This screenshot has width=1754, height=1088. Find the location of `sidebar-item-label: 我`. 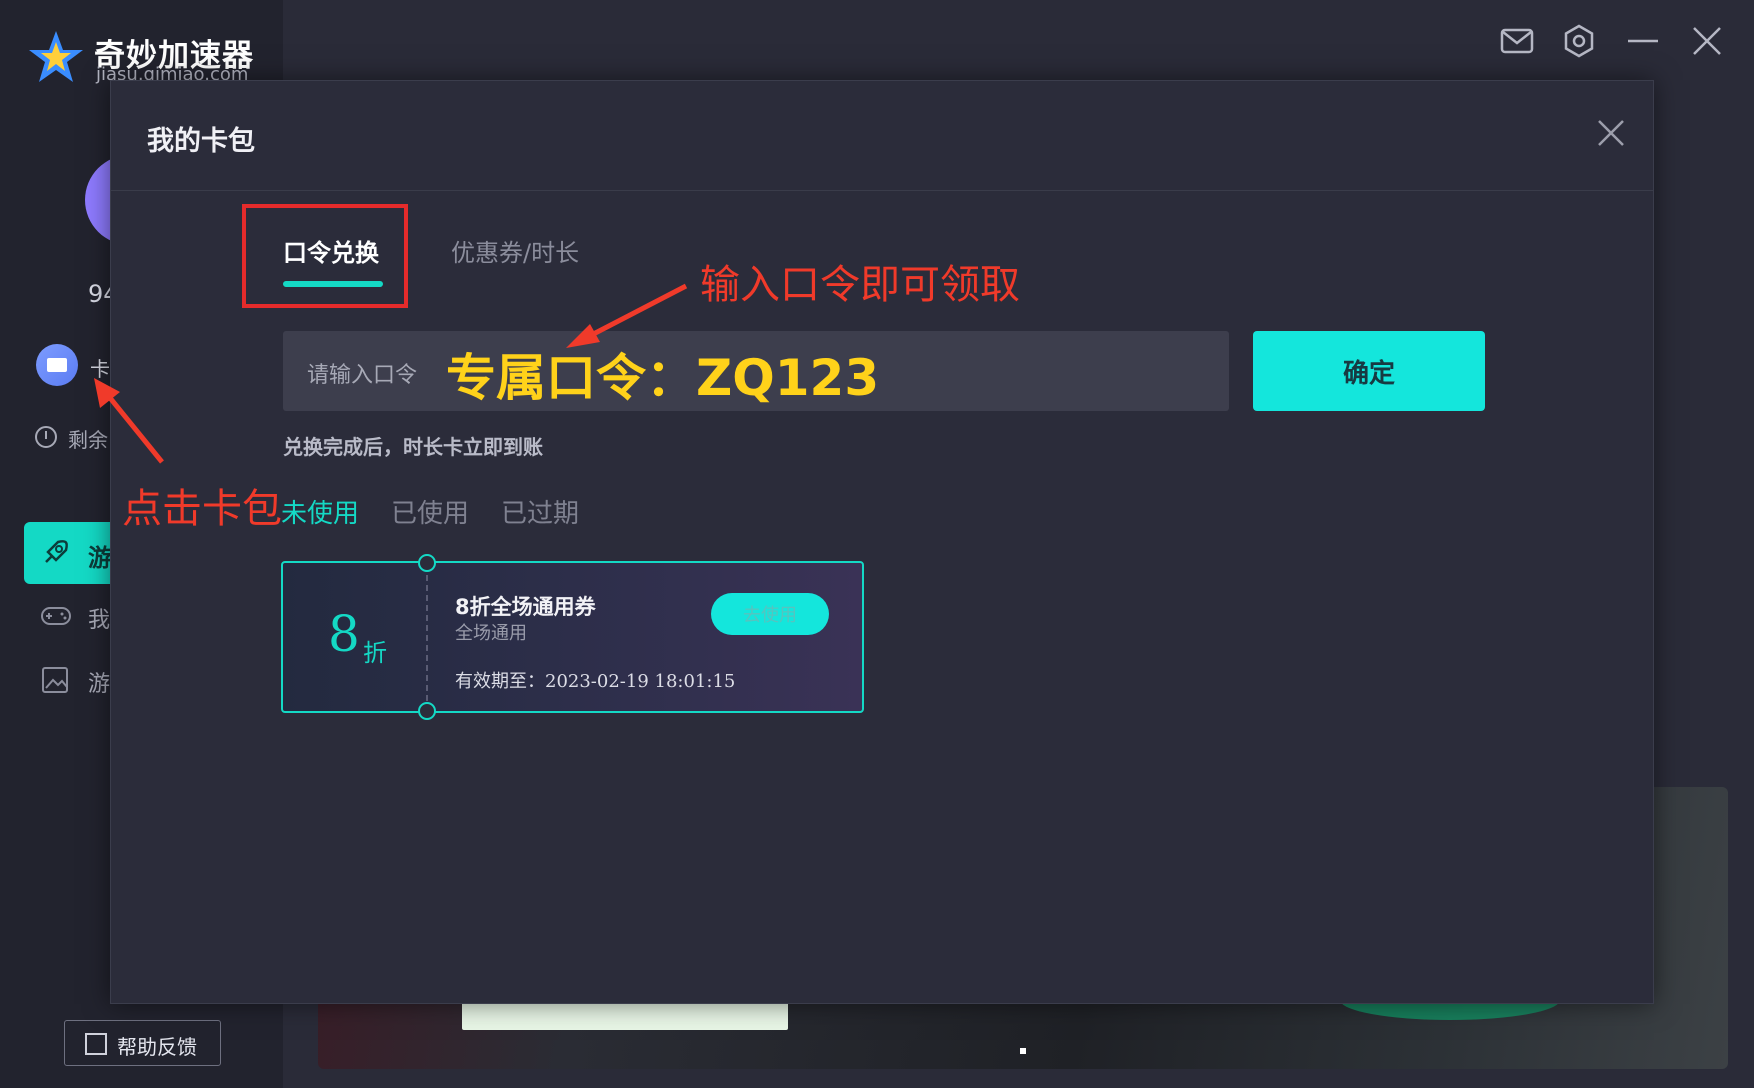

sidebar-item-label: 我 is located at coordinates (99, 620).